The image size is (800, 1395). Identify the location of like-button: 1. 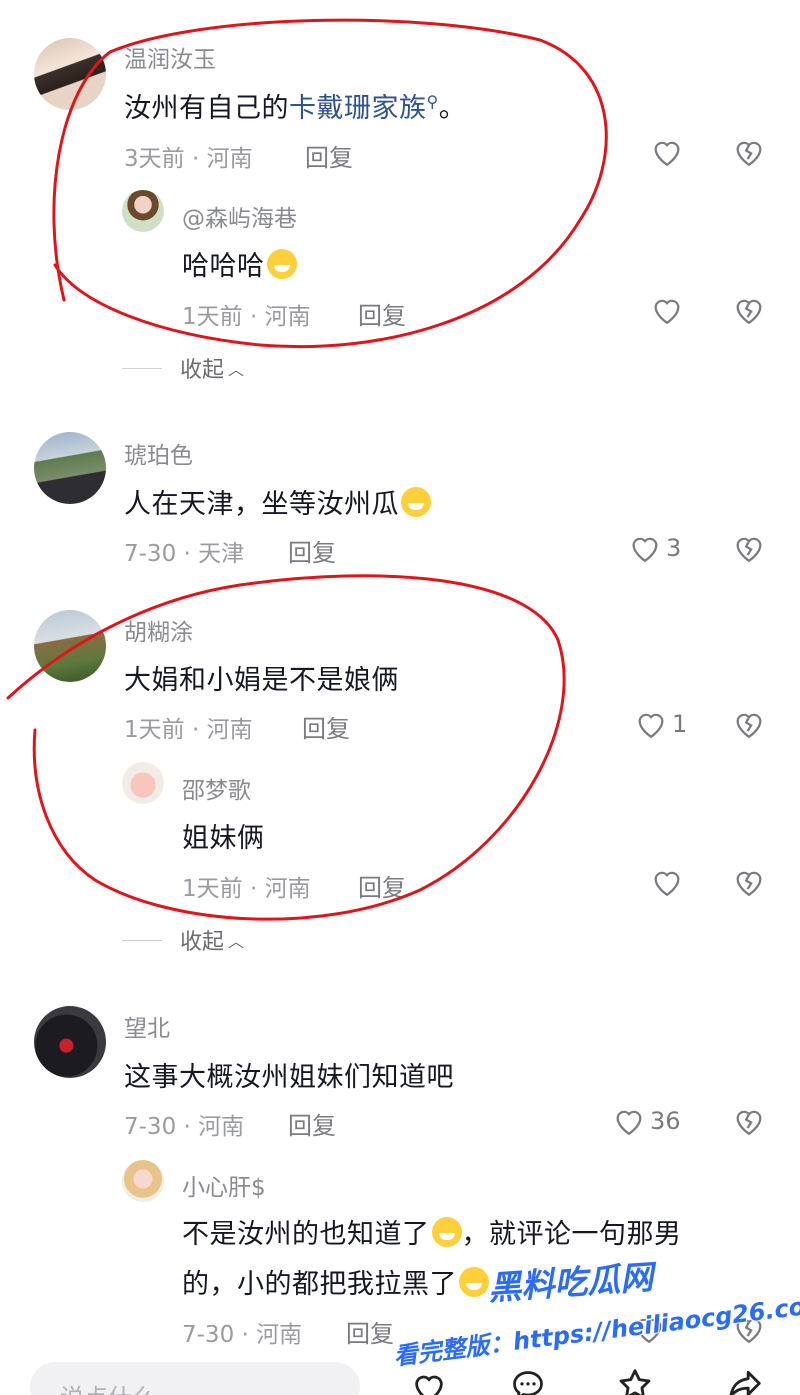
(660, 724).